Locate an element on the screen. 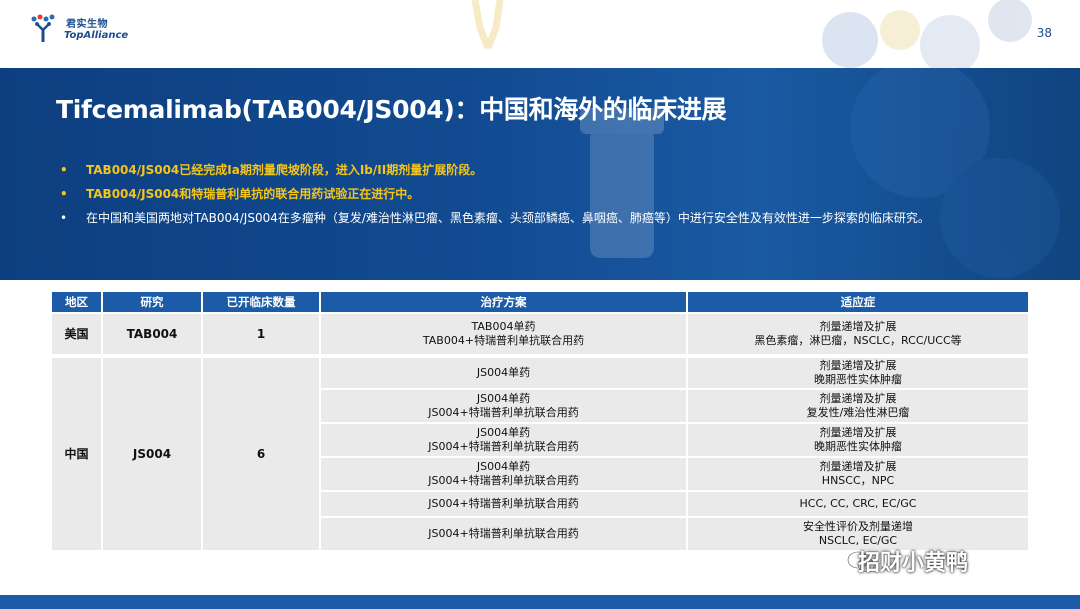 The width and height of the screenshot is (1080, 609). plan-cell: JS004单药 is located at coordinates (504, 371).